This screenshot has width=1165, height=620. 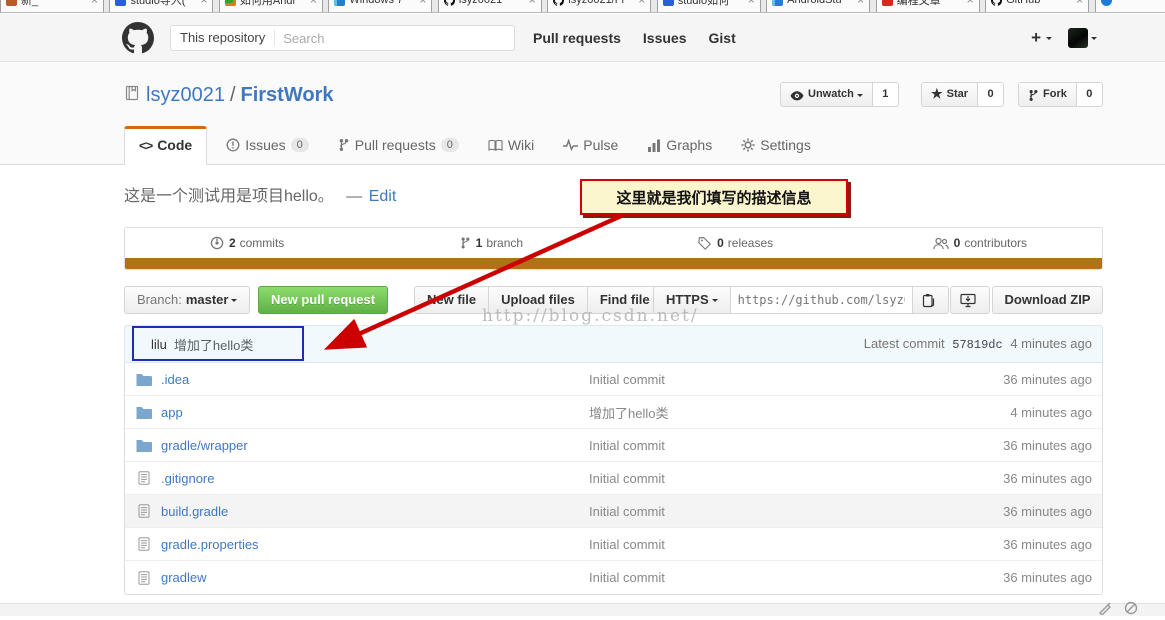 I want to click on tab-settings: Settings, so click(x=776, y=145).